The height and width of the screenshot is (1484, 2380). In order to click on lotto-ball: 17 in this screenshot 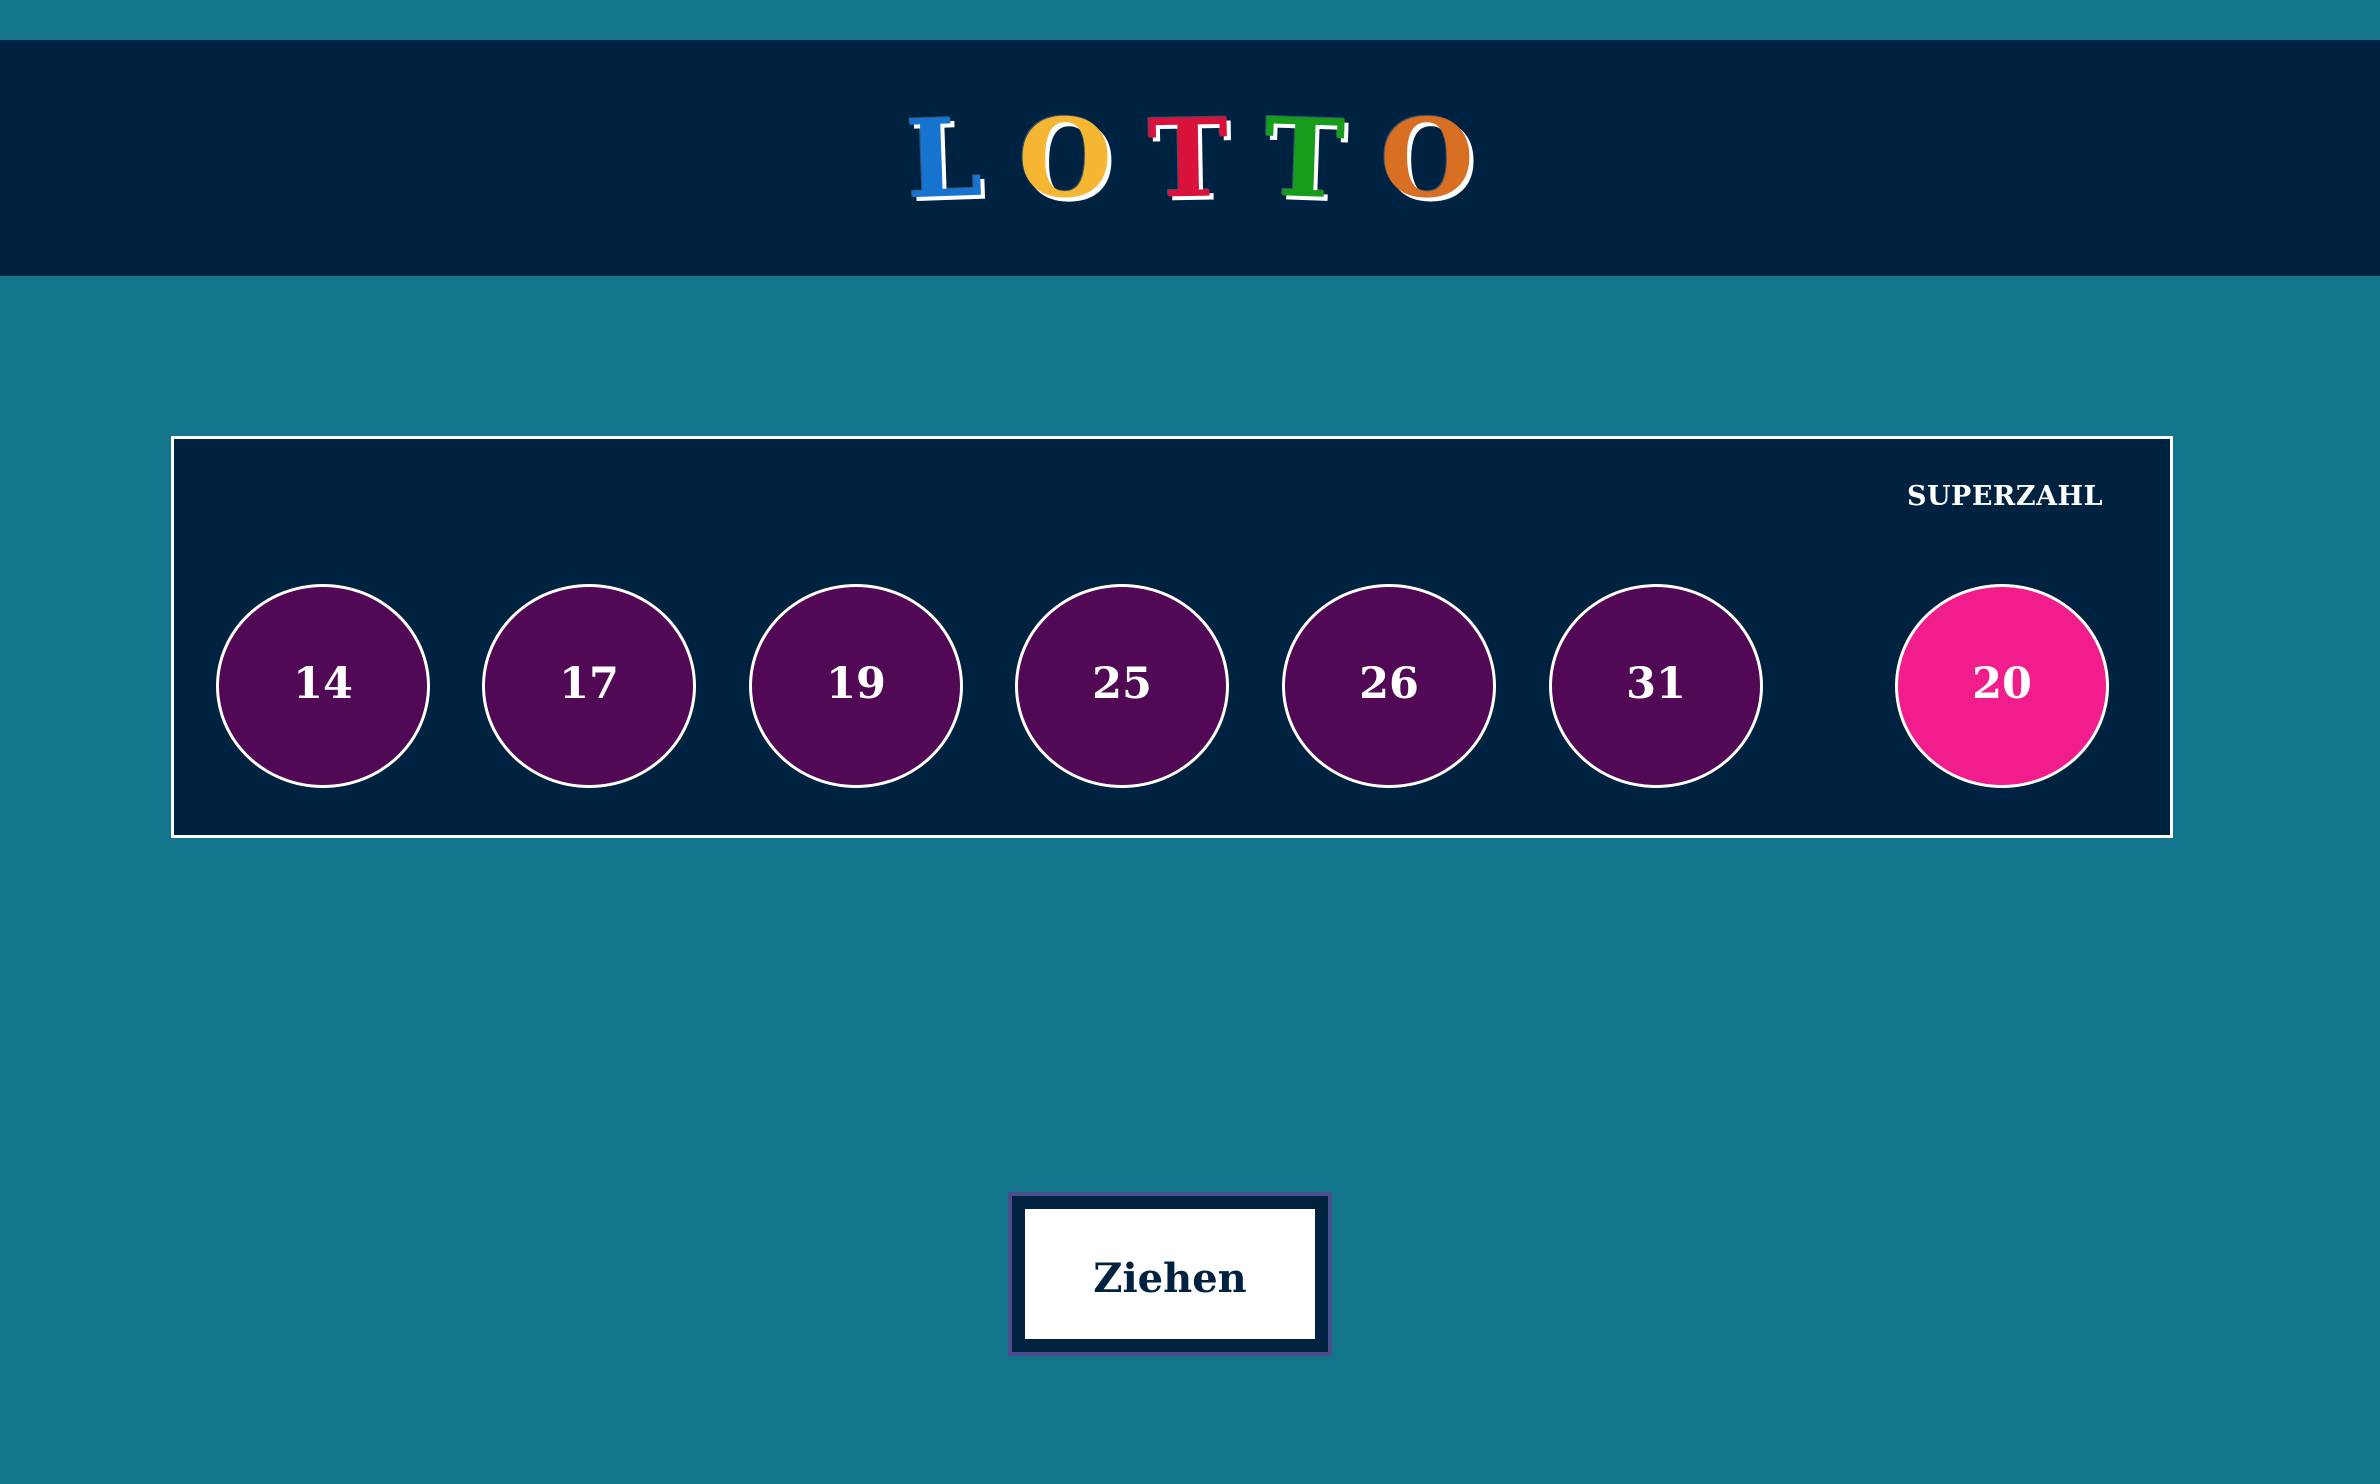, I will do `click(589, 686)`.